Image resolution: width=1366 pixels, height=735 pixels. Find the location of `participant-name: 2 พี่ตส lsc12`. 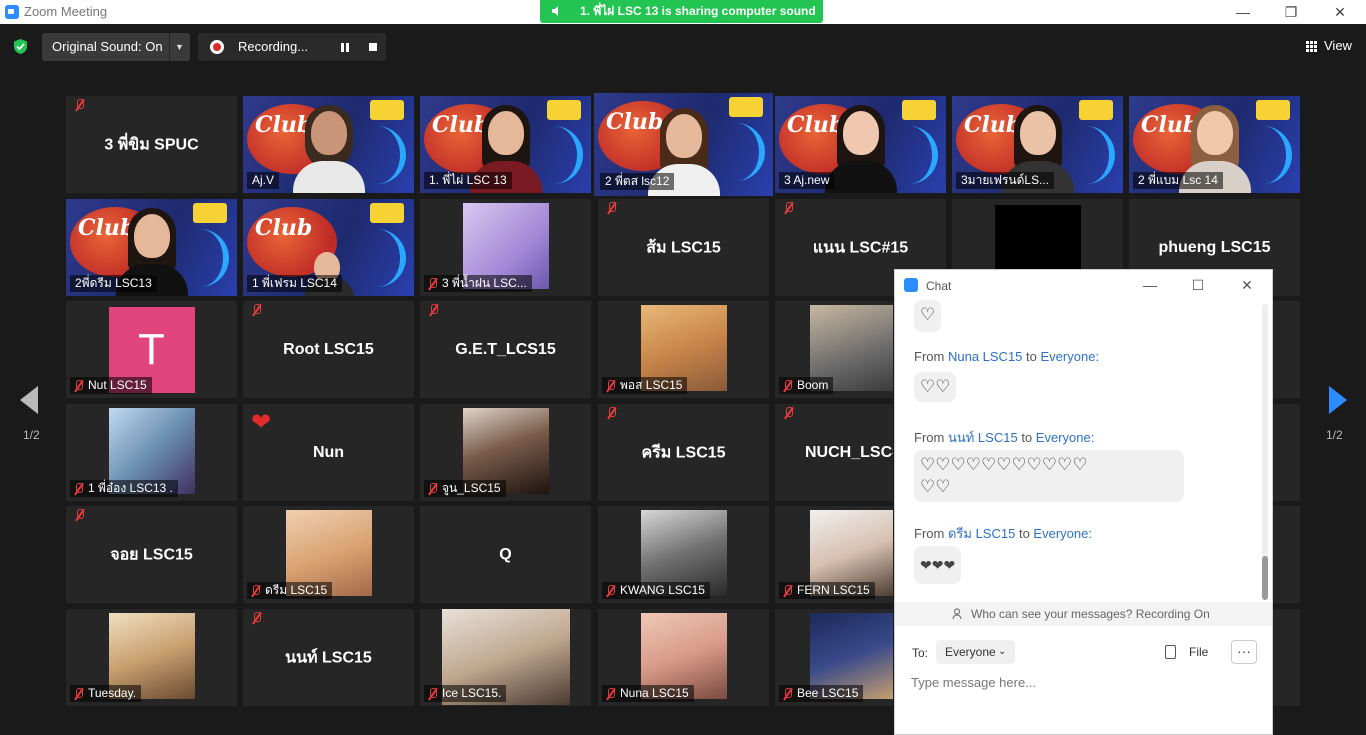

participant-name: 2 พี่ตส lsc12 is located at coordinates (637, 181).